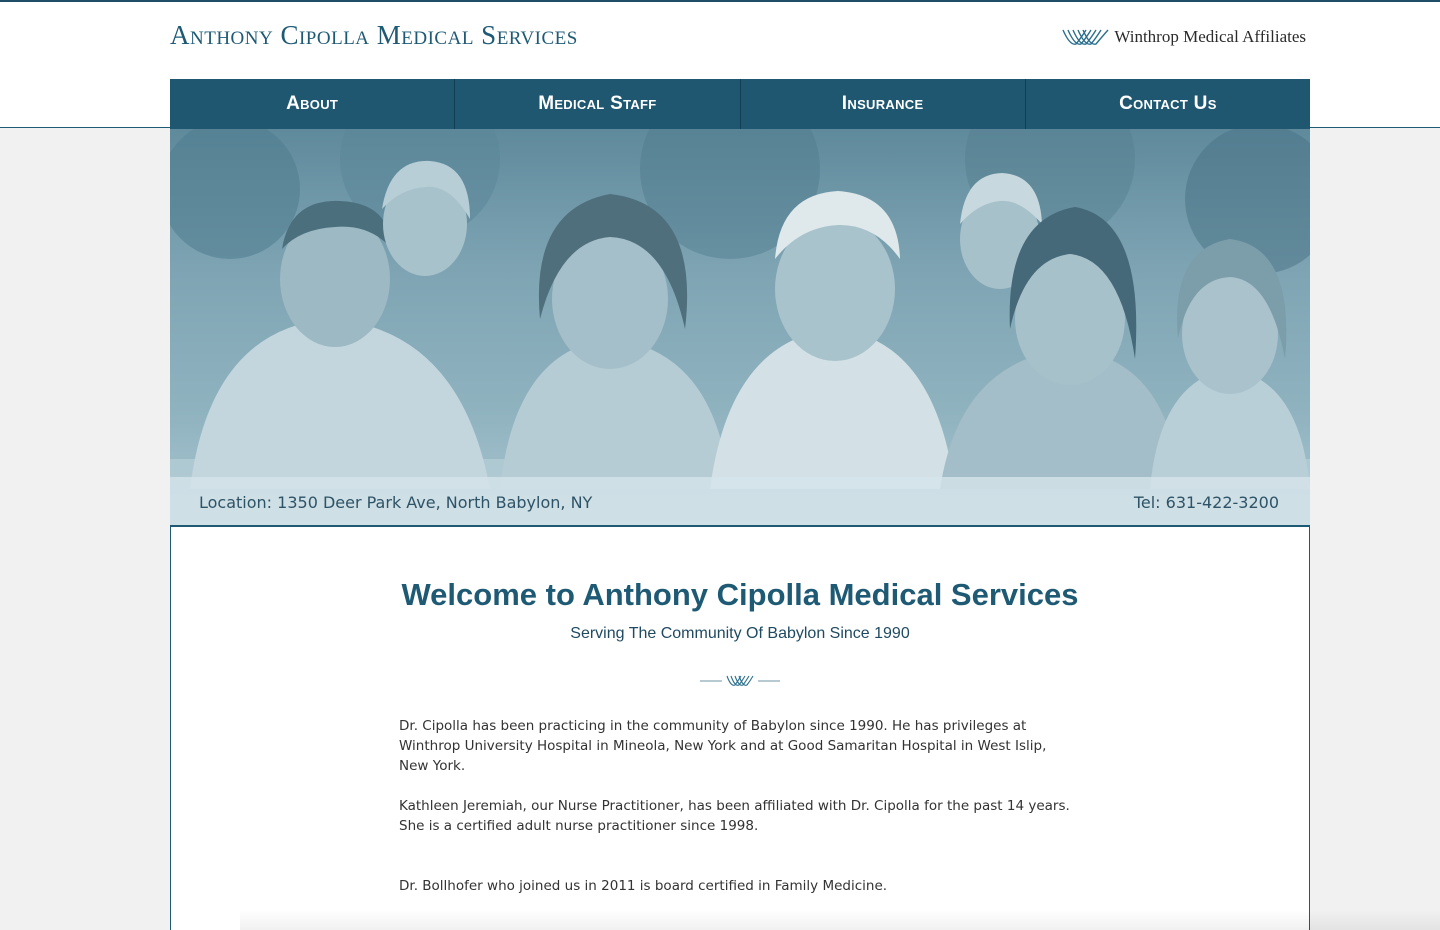 Image resolution: width=1440 pixels, height=930 pixels. What do you see at coordinates (1206, 502) in the screenshot?
I see `telephone-link: Tel: 631-422-3200` at bounding box center [1206, 502].